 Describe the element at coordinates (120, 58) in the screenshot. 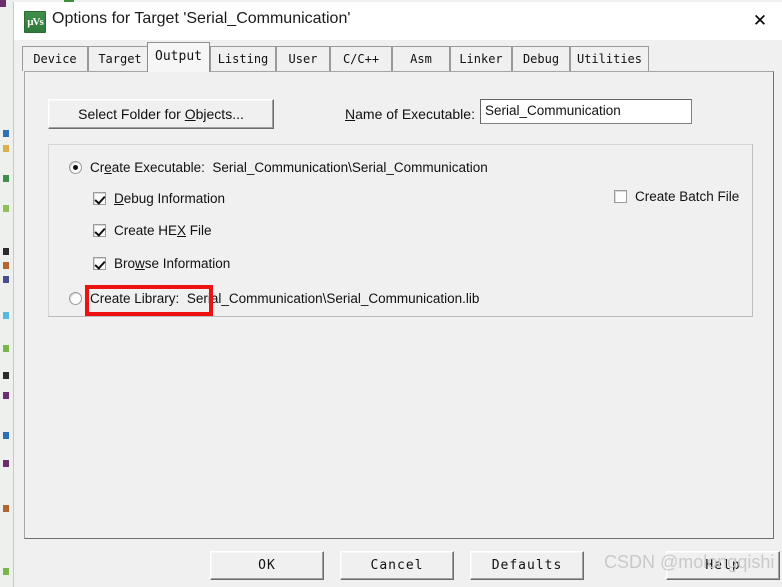

I see `tab-target: Target` at that location.